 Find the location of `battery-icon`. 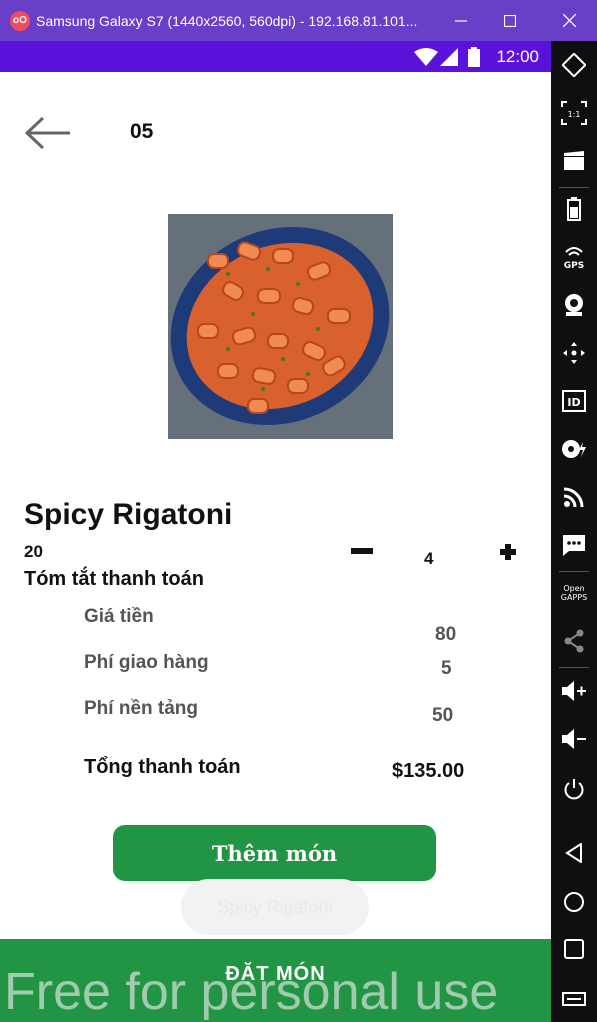

battery-icon is located at coordinates (574, 209).